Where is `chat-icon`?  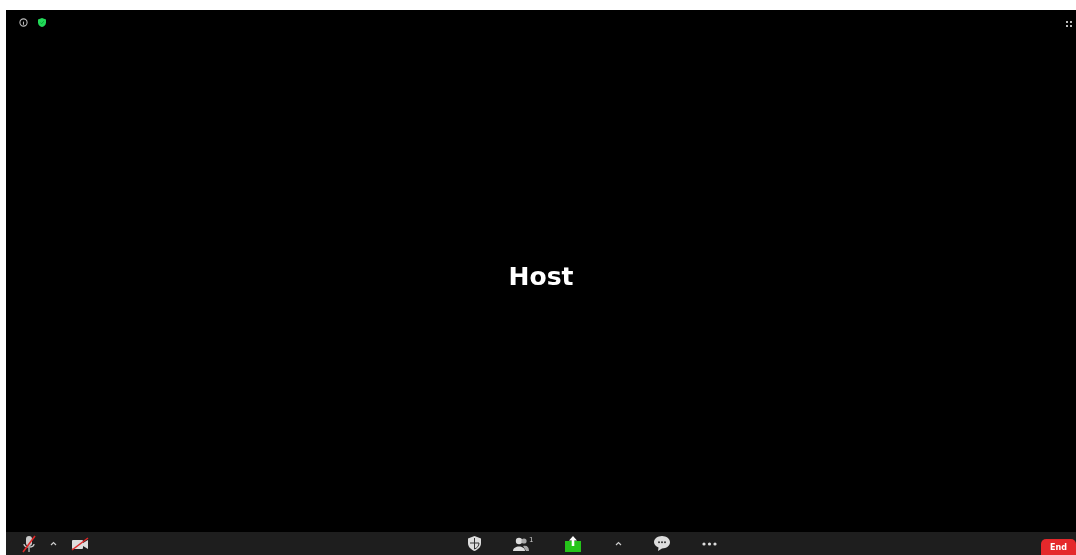
chat-icon is located at coordinates (662, 543).